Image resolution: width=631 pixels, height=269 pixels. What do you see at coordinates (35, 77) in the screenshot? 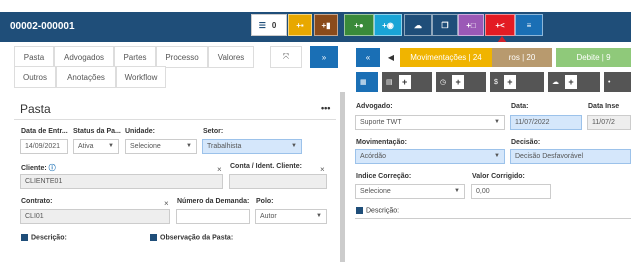
I see `tab-outros: Outros` at bounding box center [35, 77].